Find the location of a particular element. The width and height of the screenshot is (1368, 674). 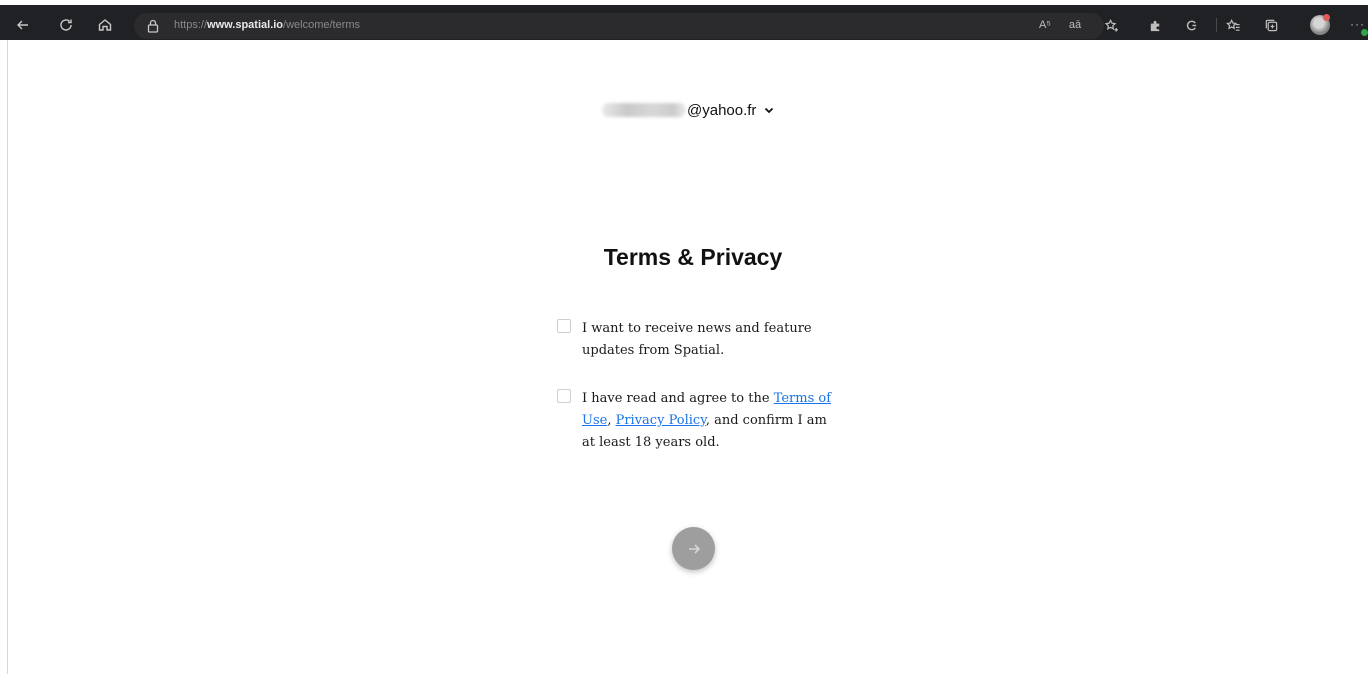

redacted-username is located at coordinates (644, 110).